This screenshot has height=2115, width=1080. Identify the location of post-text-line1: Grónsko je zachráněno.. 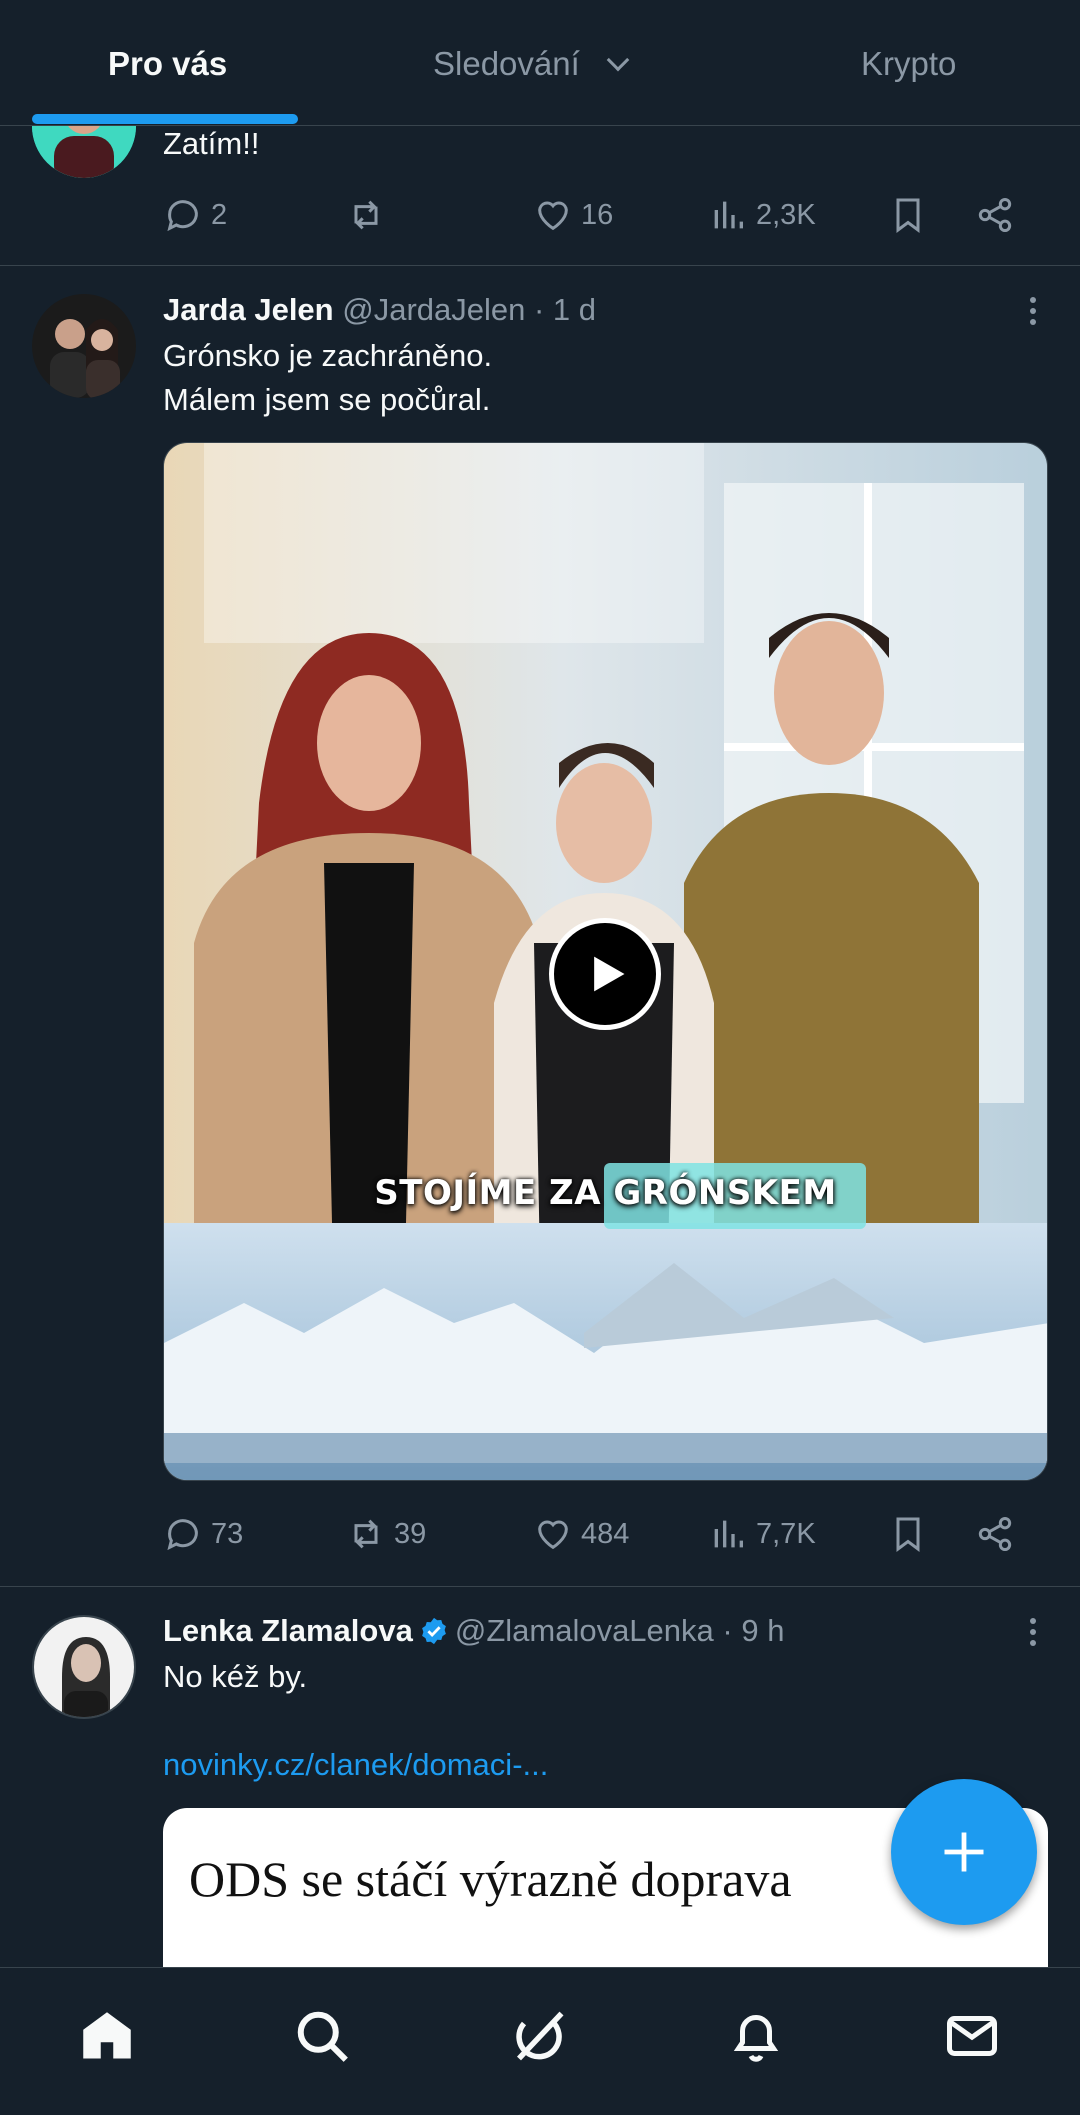
(328, 355).